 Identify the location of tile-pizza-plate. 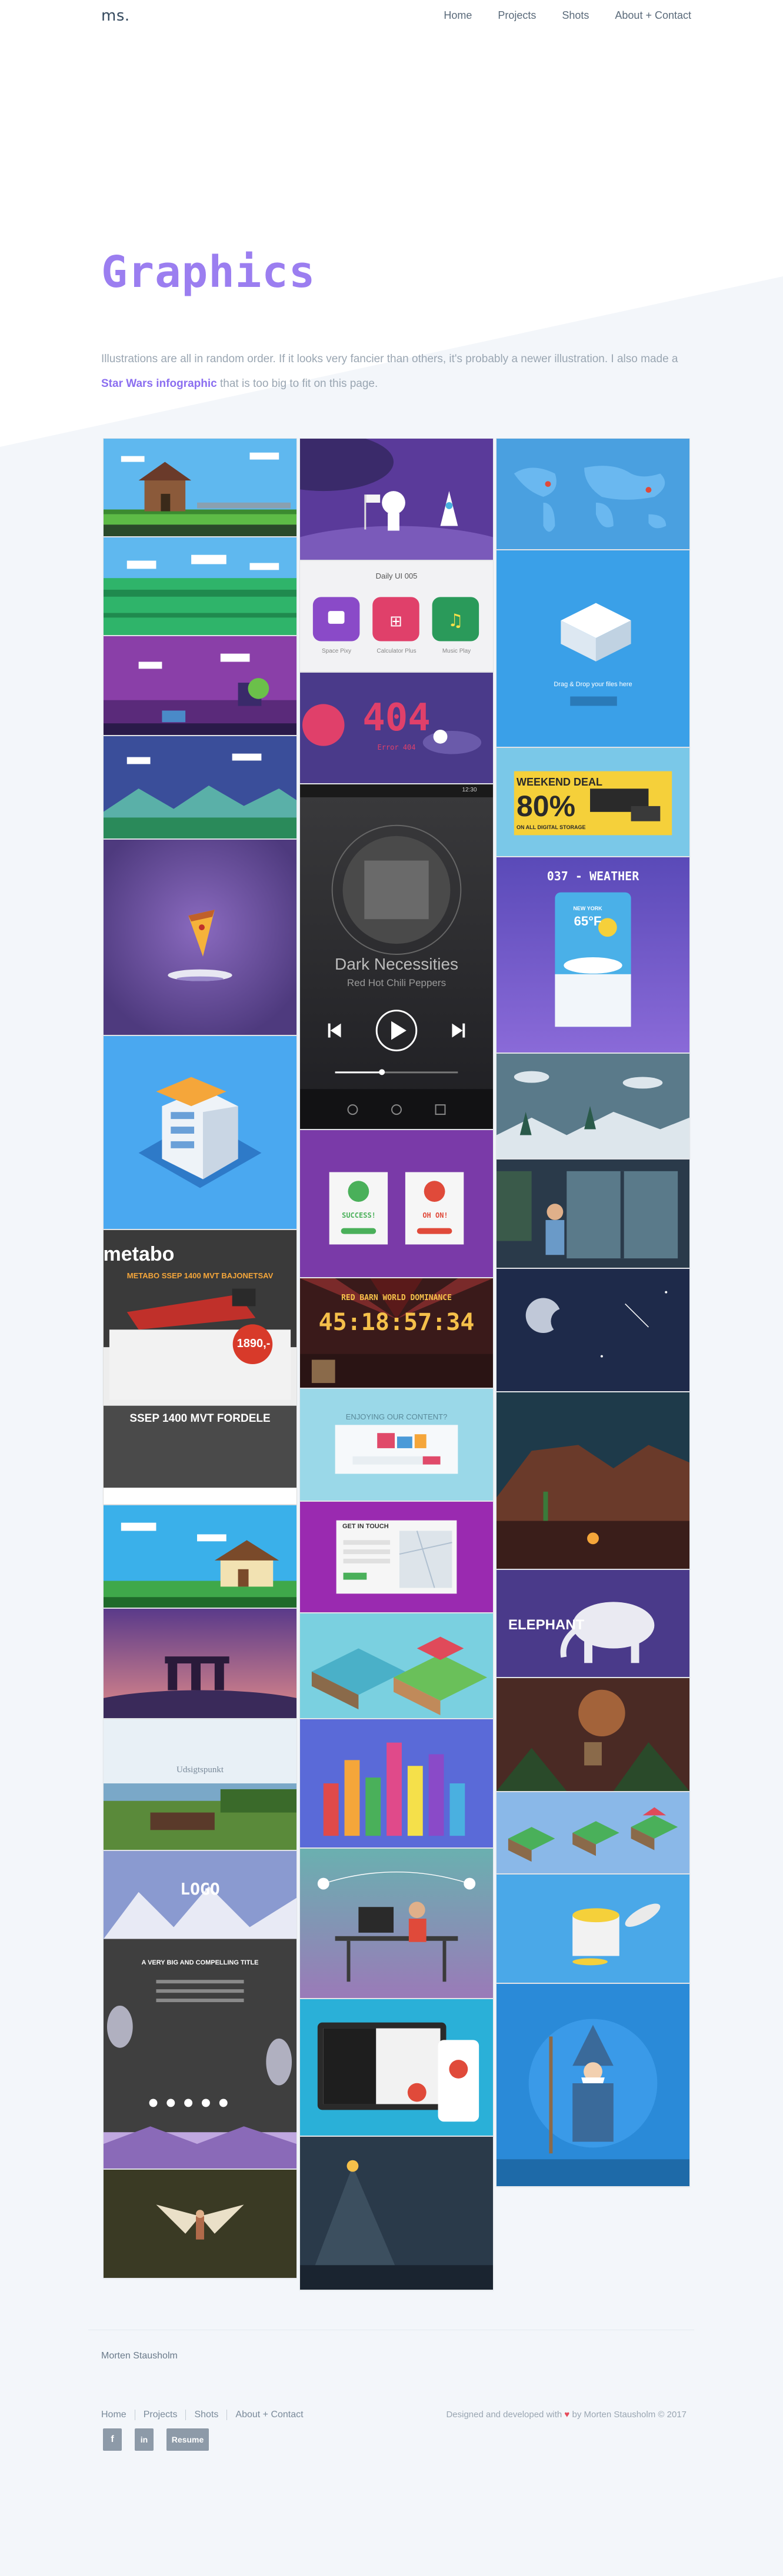
(200, 937).